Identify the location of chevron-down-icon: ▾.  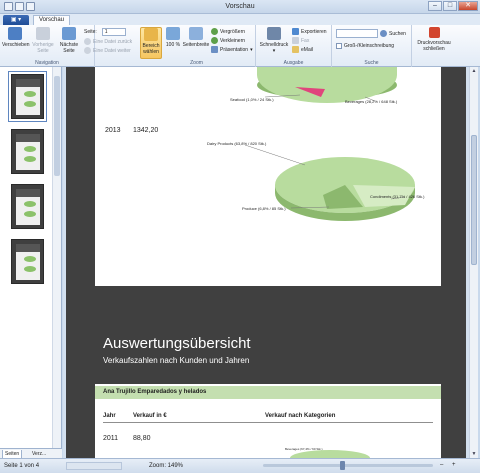
(251, 49).